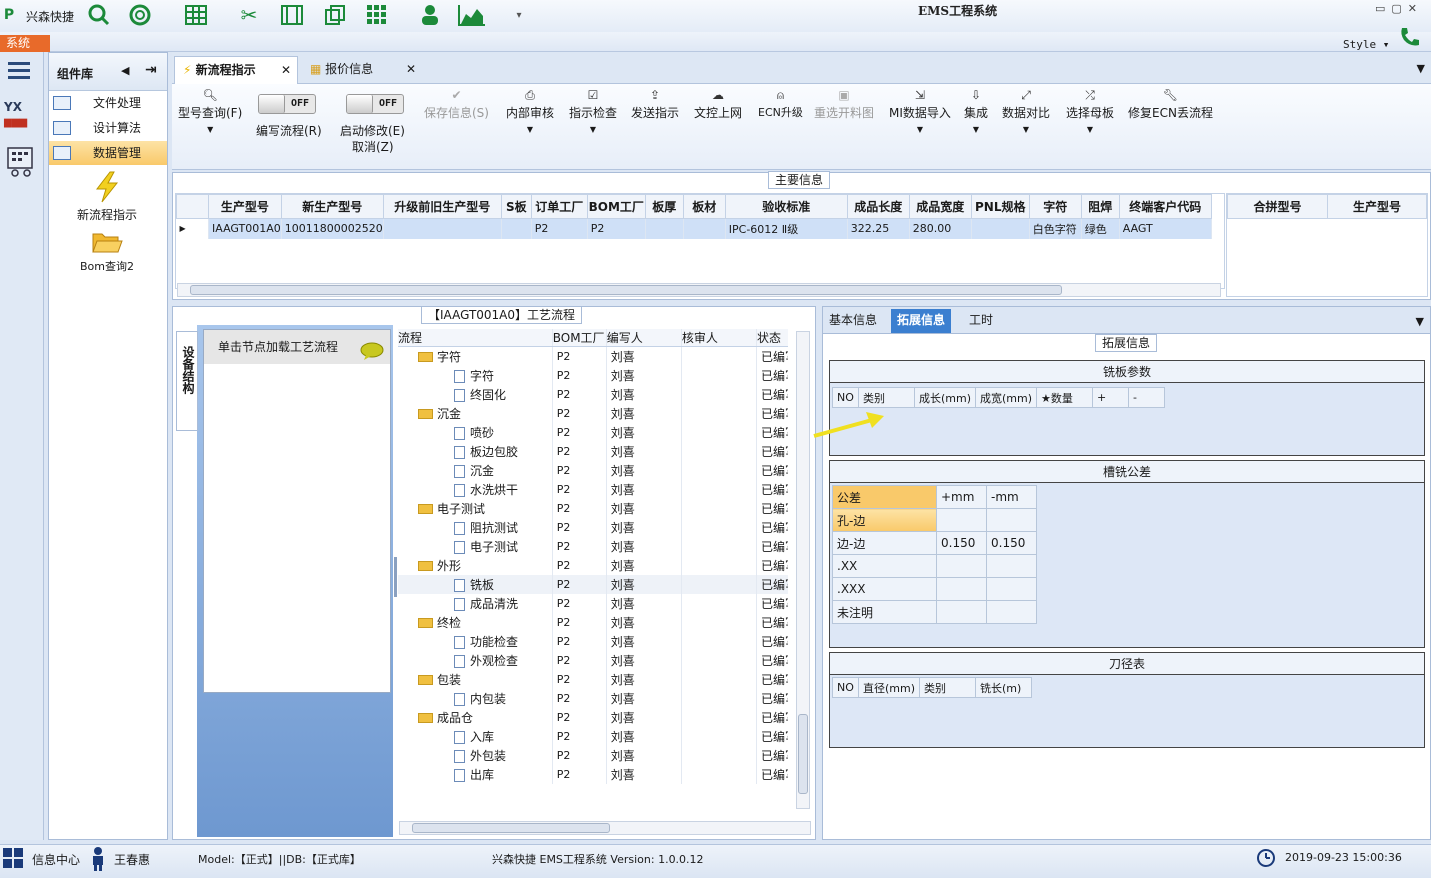 This screenshot has height=878, width=1431. I want to click on tree-node: 外形, so click(475, 565).